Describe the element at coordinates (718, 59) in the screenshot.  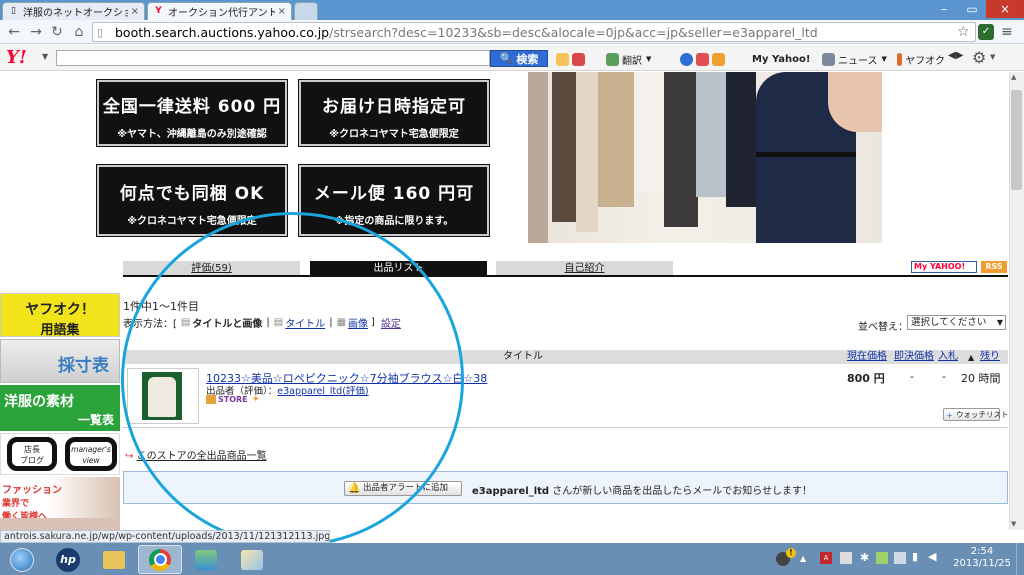
I see `mail-icon` at that location.